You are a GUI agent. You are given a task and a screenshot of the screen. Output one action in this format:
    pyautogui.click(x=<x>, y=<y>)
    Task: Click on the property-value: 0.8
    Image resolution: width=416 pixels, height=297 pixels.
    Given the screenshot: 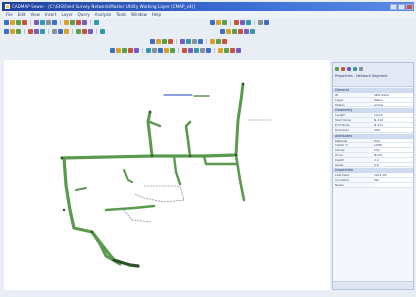 What is the action you would take?
    pyautogui.click(x=393, y=164)
    